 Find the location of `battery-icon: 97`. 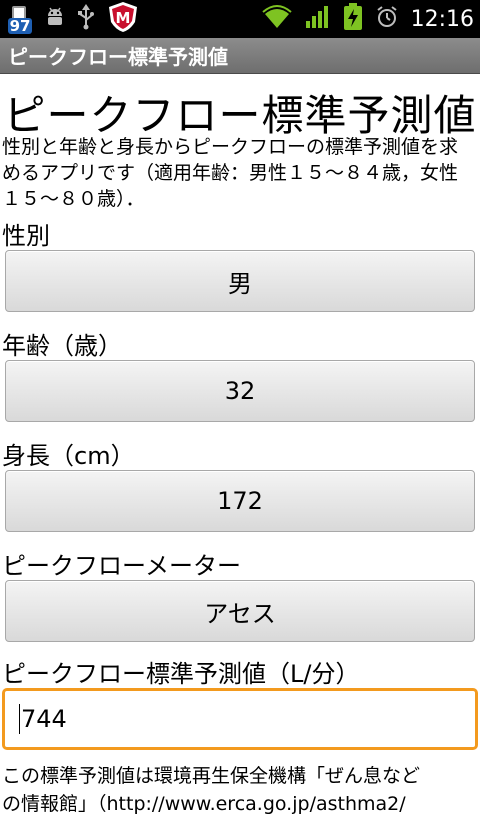

battery-icon: 97 is located at coordinates (20, 19).